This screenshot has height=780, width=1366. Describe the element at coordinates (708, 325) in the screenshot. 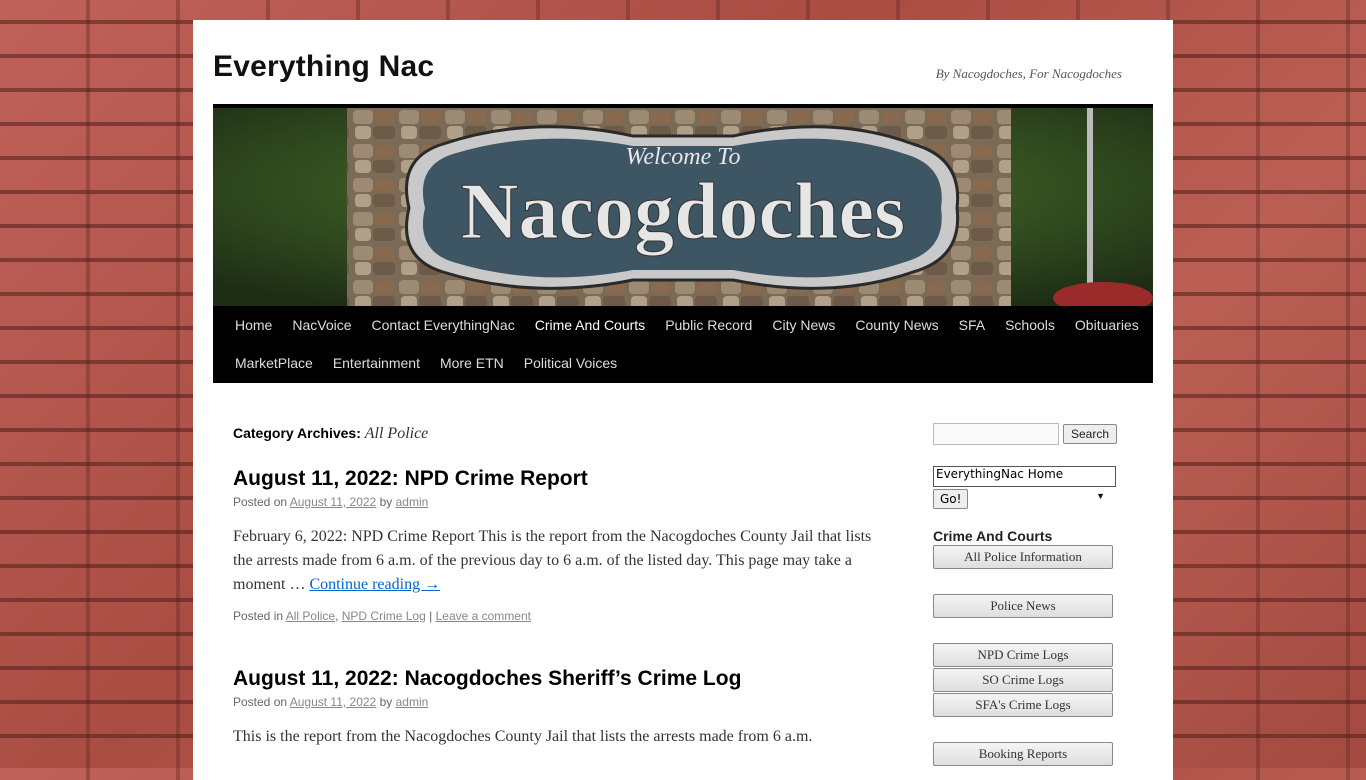

I see `nav-item-public-record: Public Record` at that location.